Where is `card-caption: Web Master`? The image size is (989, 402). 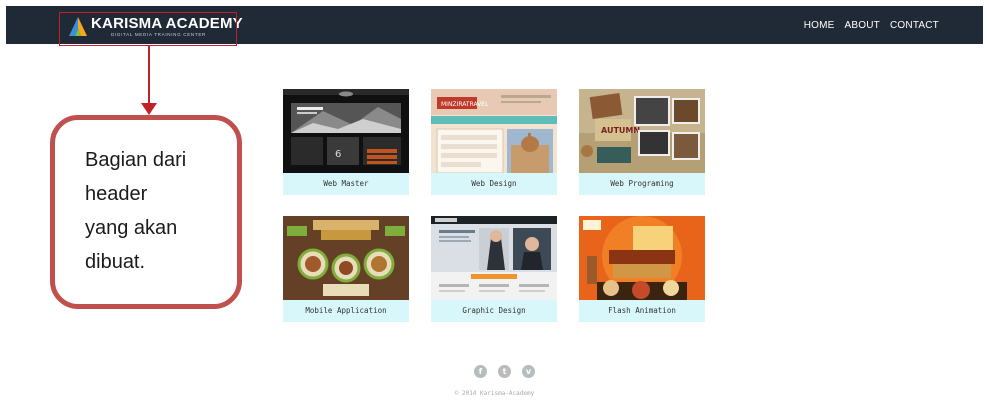
card-caption: Web Master is located at coordinates (346, 183).